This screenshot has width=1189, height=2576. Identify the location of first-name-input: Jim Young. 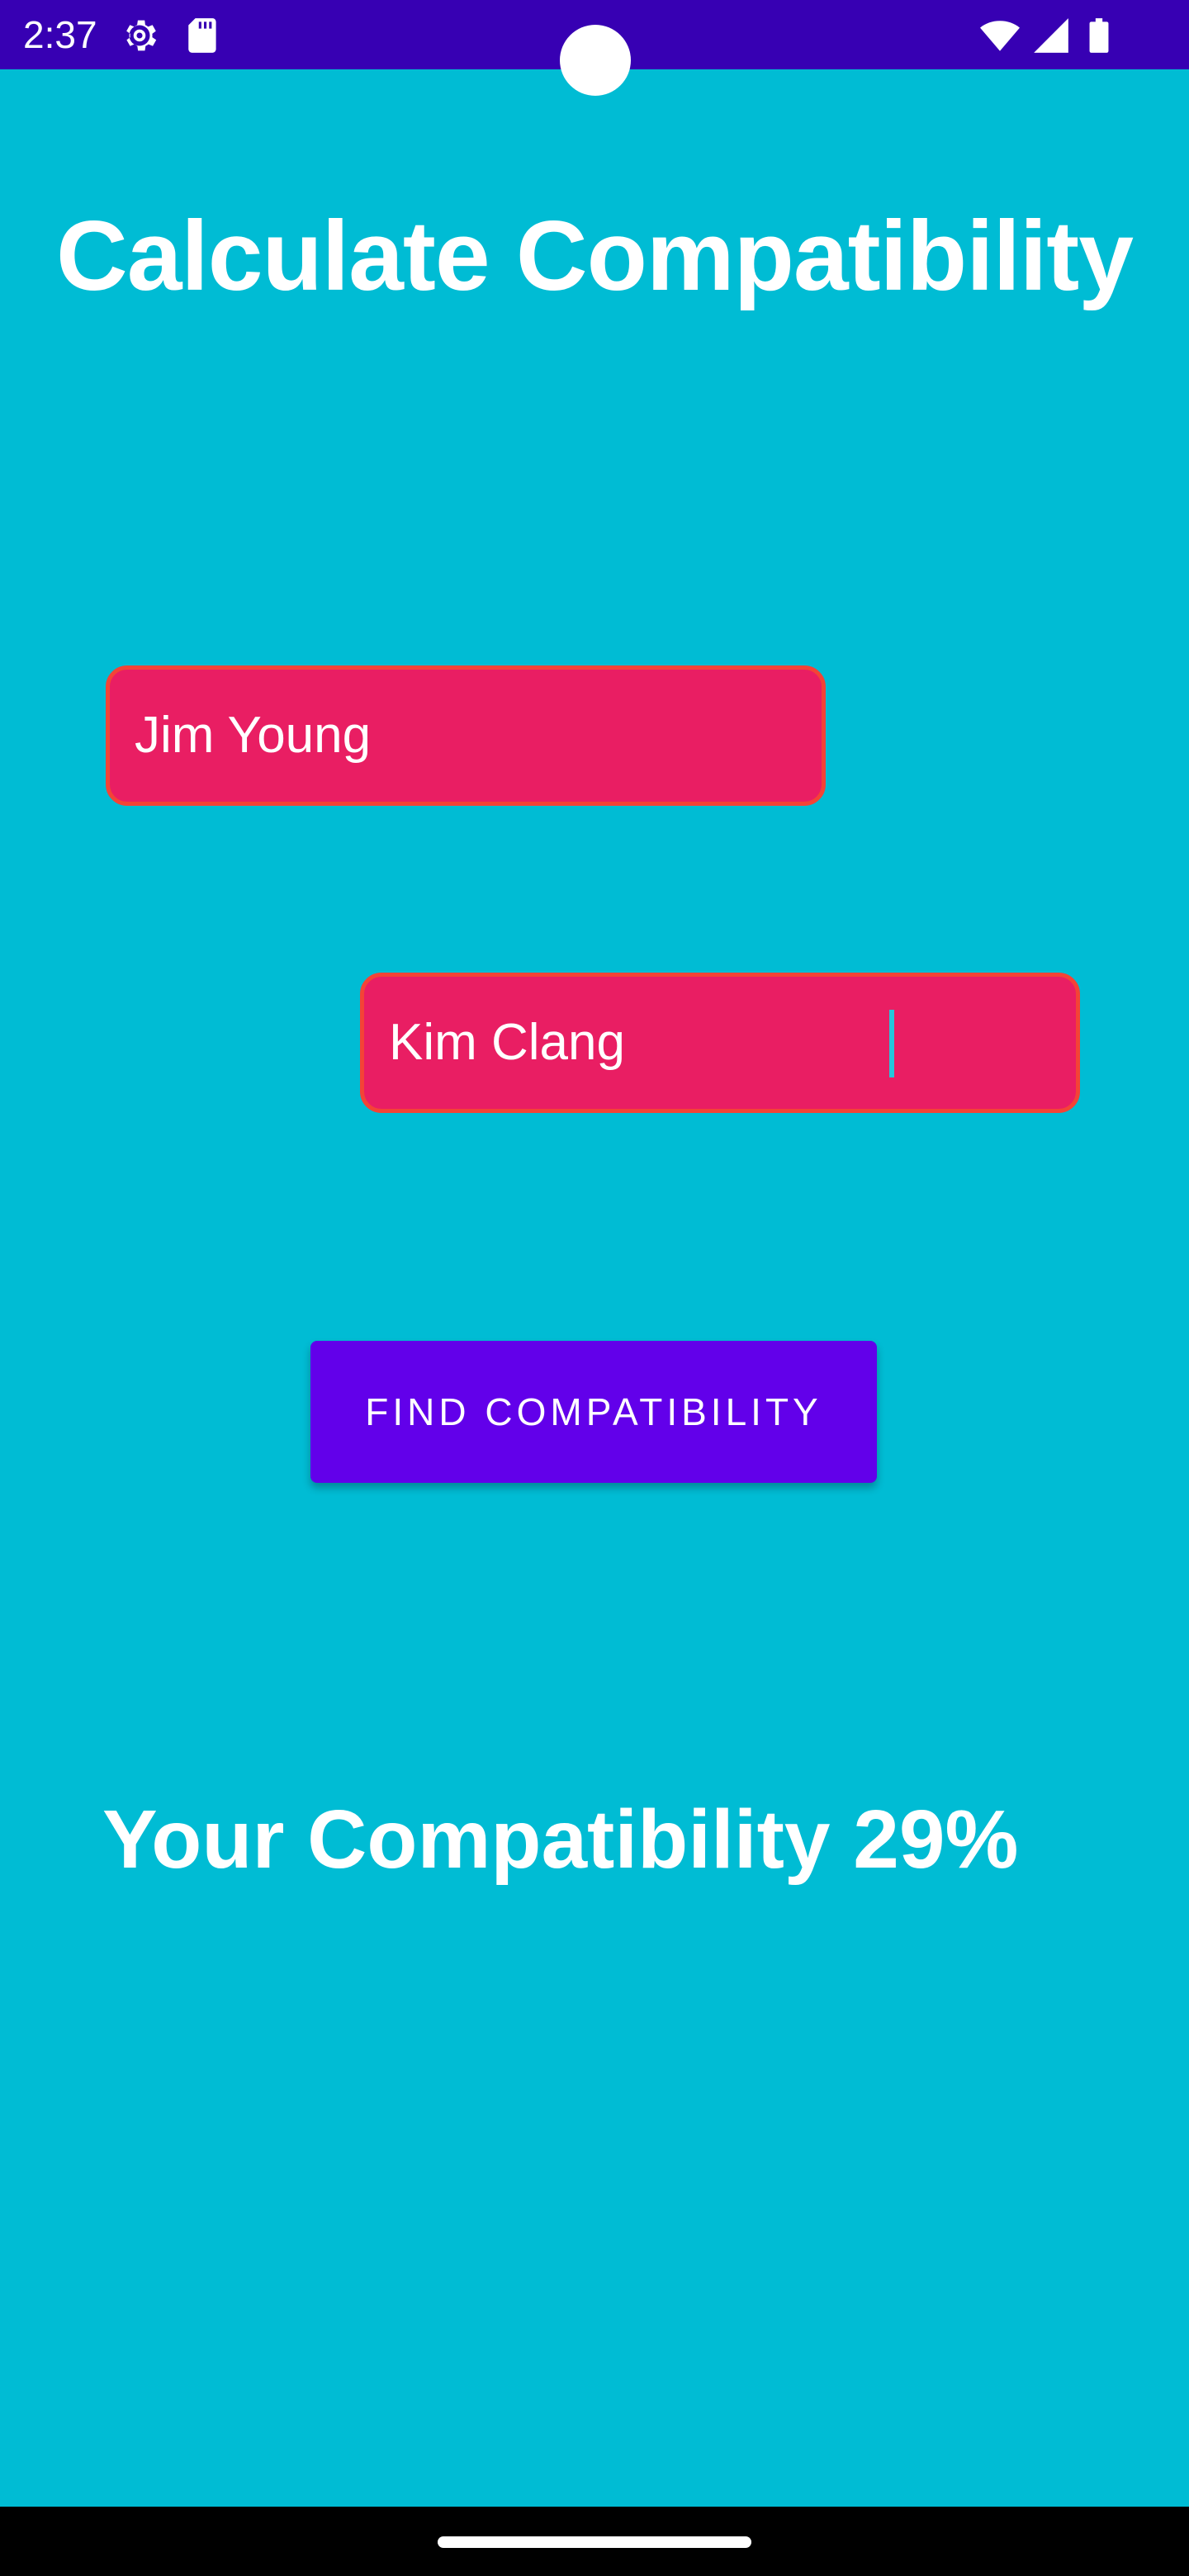
(466, 735).